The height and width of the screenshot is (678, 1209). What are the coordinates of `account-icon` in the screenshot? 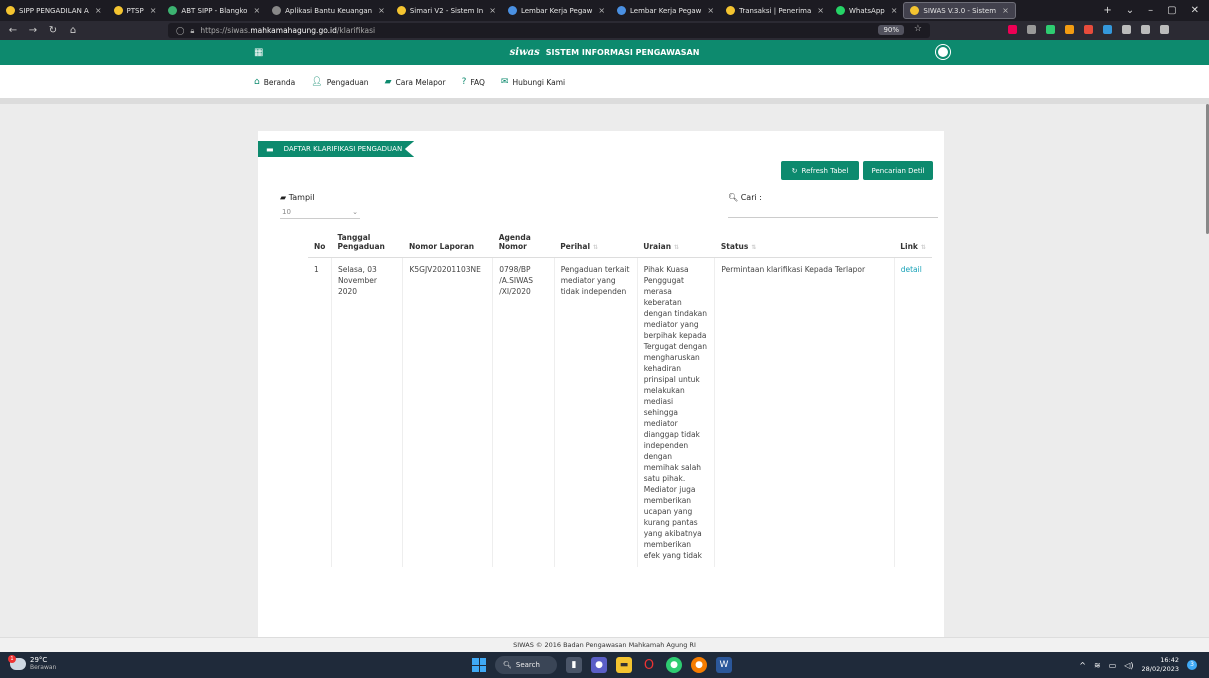 It's located at (1145, 29).